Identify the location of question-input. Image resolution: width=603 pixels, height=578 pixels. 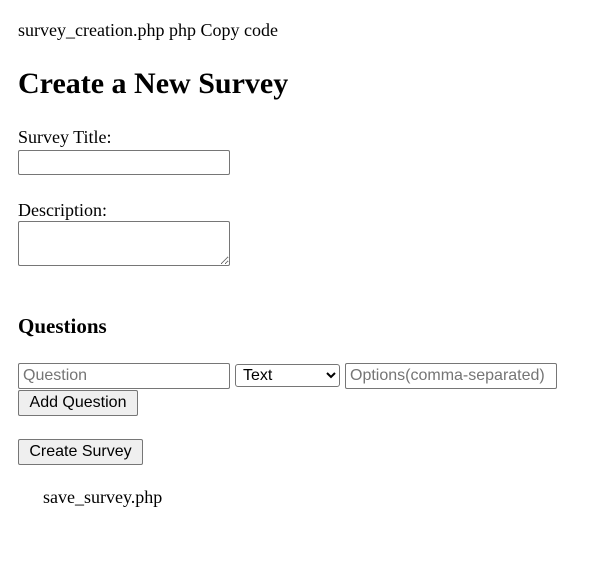
(124, 376).